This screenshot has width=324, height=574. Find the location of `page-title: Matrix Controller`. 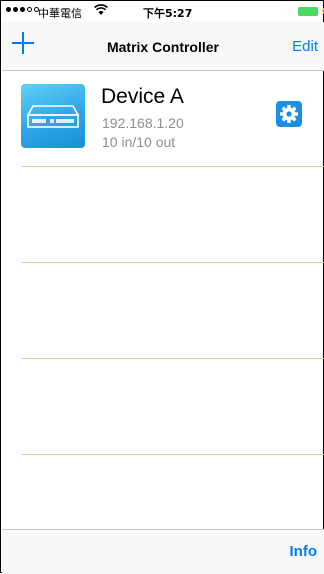

page-title: Matrix Controller is located at coordinates (162, 47).